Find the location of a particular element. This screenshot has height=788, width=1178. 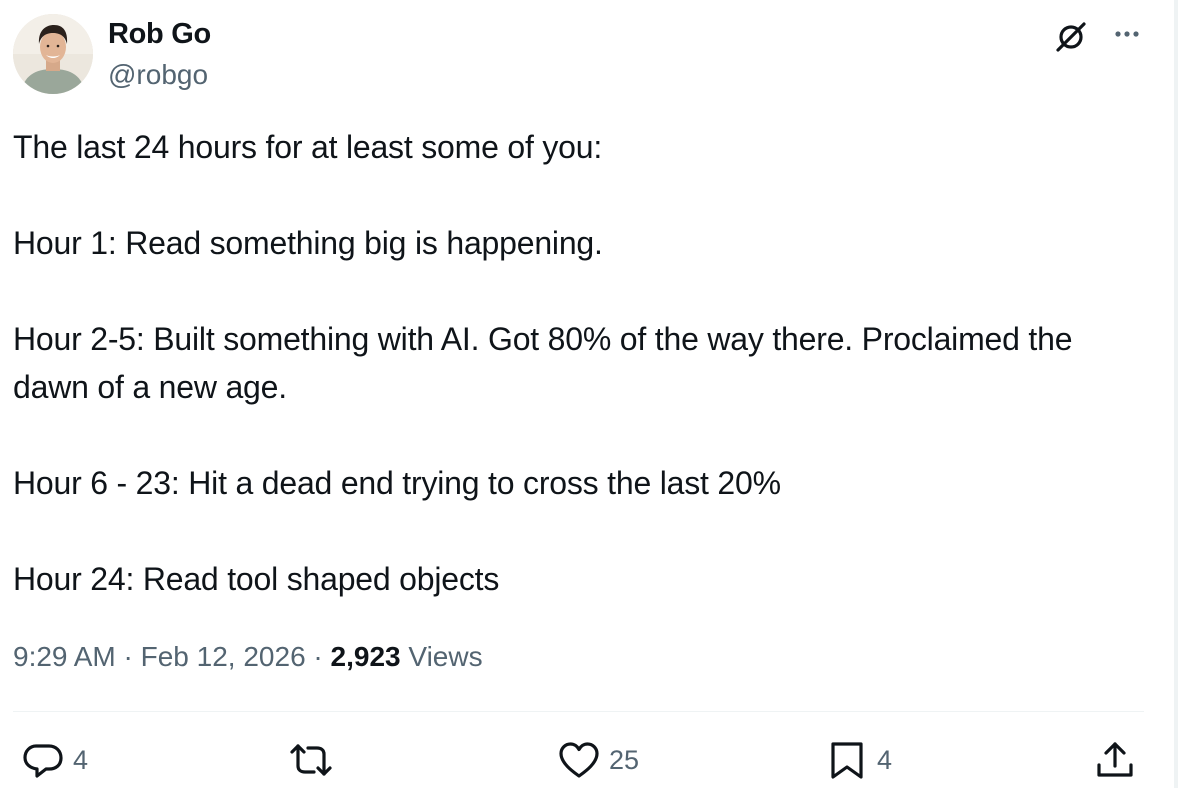

tweet-paragraph: Hour 24: Read tool shaped objects is located at coordinates (256, 579).